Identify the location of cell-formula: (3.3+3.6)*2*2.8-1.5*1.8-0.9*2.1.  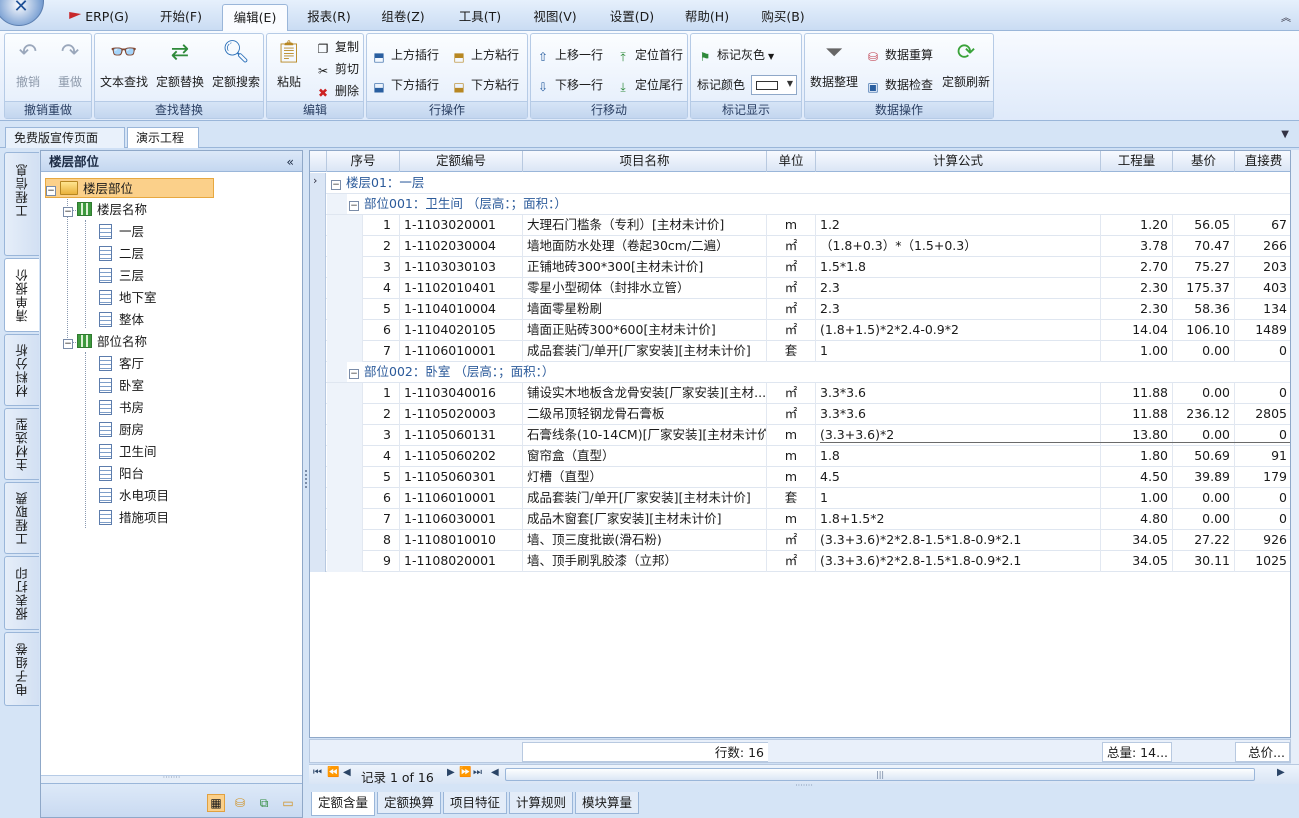
(958, 540).